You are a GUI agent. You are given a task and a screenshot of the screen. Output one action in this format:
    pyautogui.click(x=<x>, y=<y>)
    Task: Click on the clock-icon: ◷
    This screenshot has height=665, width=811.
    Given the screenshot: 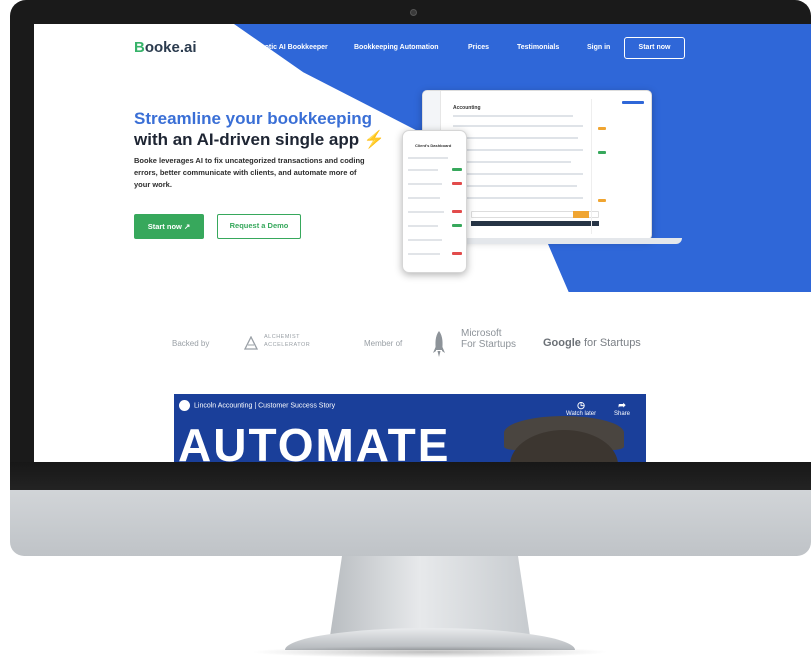 What is the action you would take?
    pyautogui.click(x=581, y=405)
    